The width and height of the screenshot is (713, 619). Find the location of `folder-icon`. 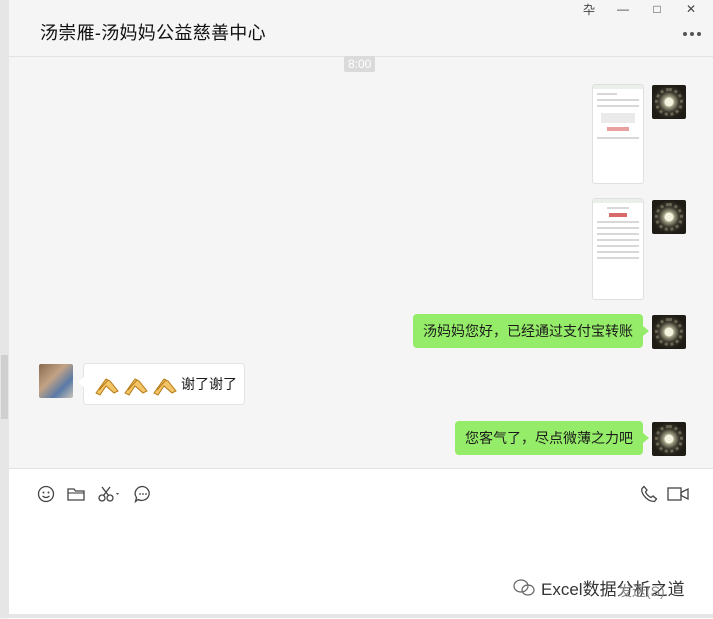

folder-icon is located at coordinates (76, 494).